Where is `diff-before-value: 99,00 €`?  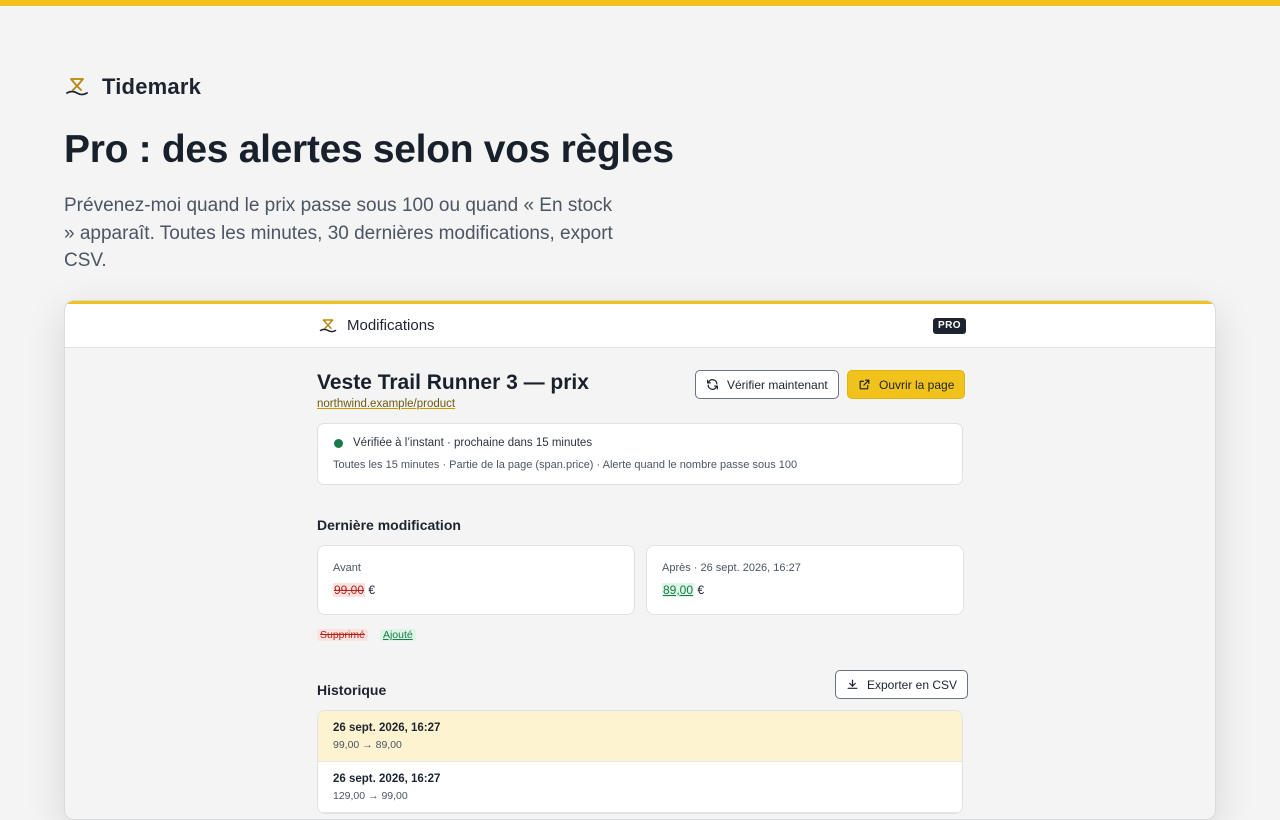
diff-before-value: 99,00 € is located at coordinates (354, 590).